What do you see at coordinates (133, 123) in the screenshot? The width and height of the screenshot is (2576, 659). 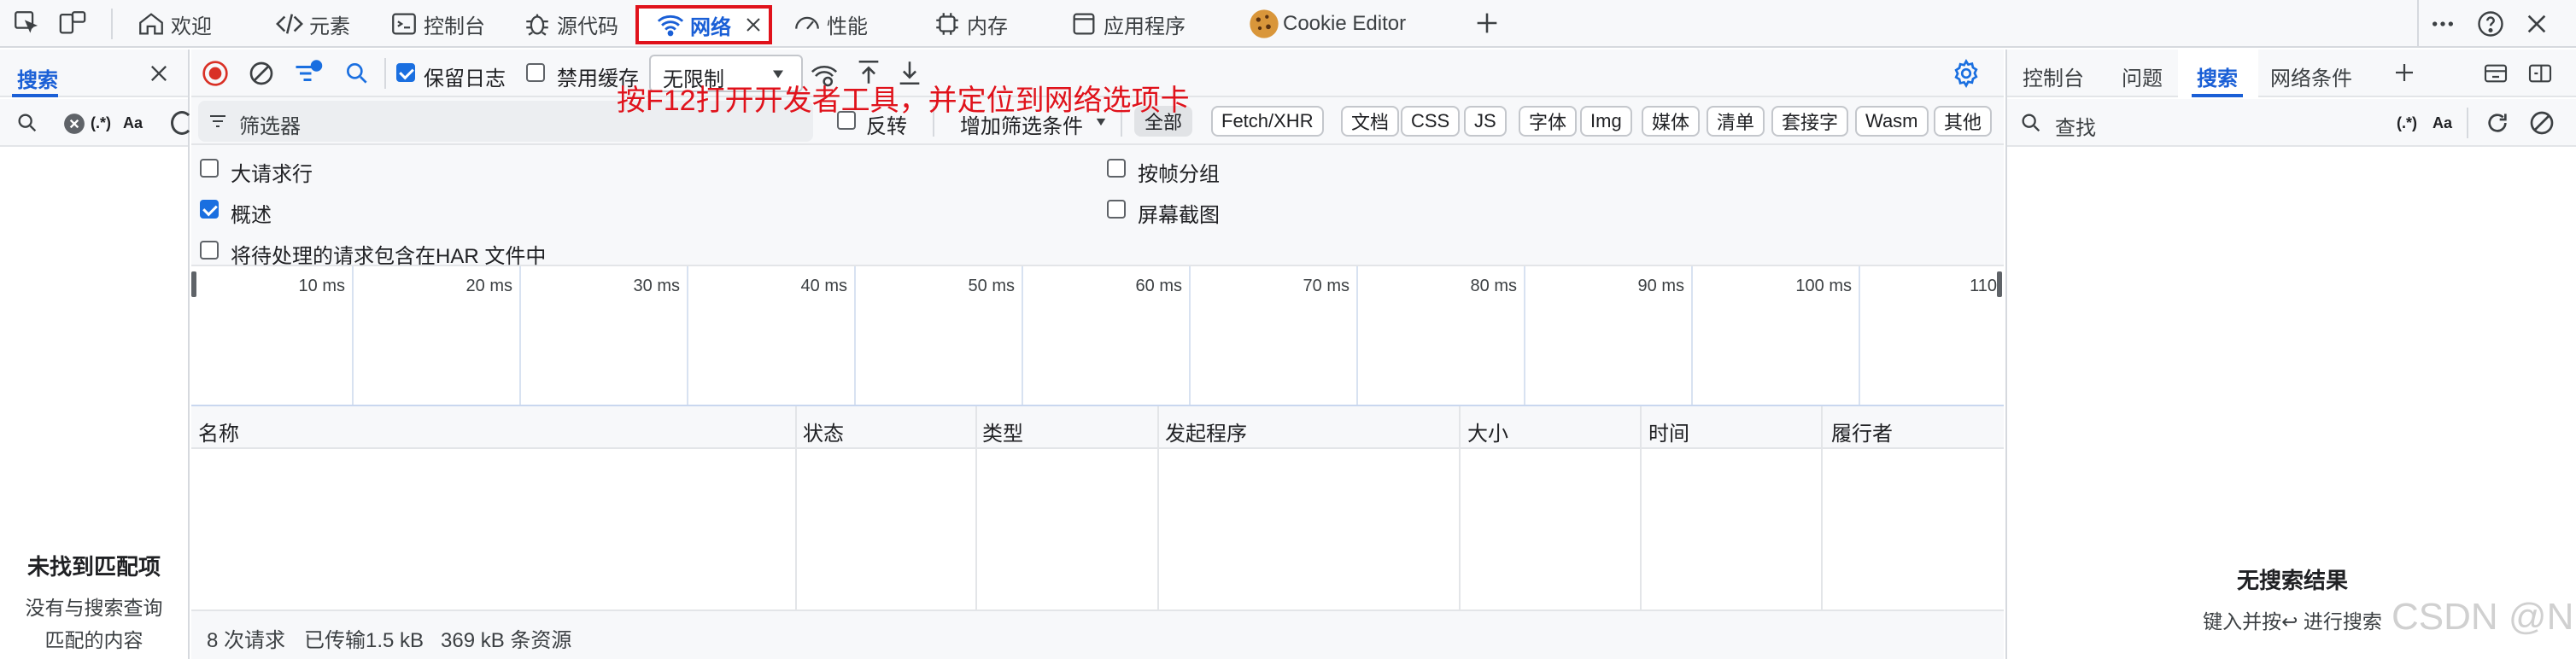 I see `case-sensitive-toggle: Aa` at bounding box center [133, 123].